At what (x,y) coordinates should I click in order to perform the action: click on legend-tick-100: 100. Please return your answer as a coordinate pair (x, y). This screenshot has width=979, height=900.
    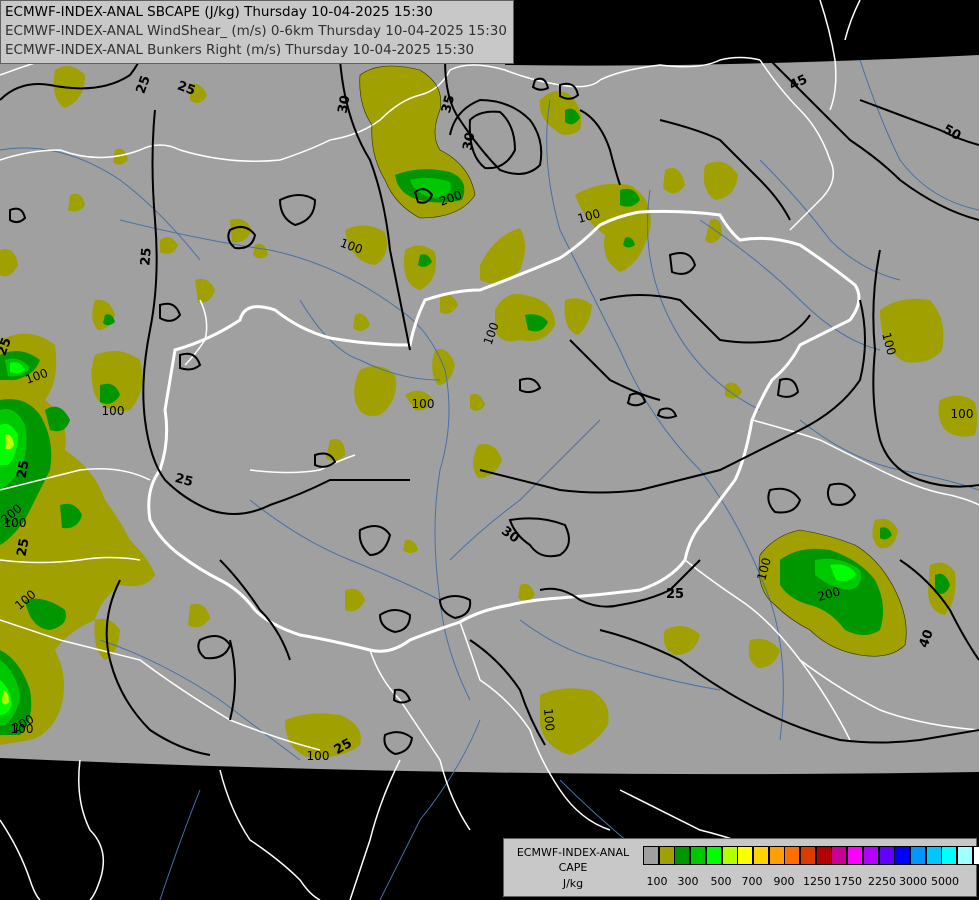
    Looking at the image, I should click on (657, 881).